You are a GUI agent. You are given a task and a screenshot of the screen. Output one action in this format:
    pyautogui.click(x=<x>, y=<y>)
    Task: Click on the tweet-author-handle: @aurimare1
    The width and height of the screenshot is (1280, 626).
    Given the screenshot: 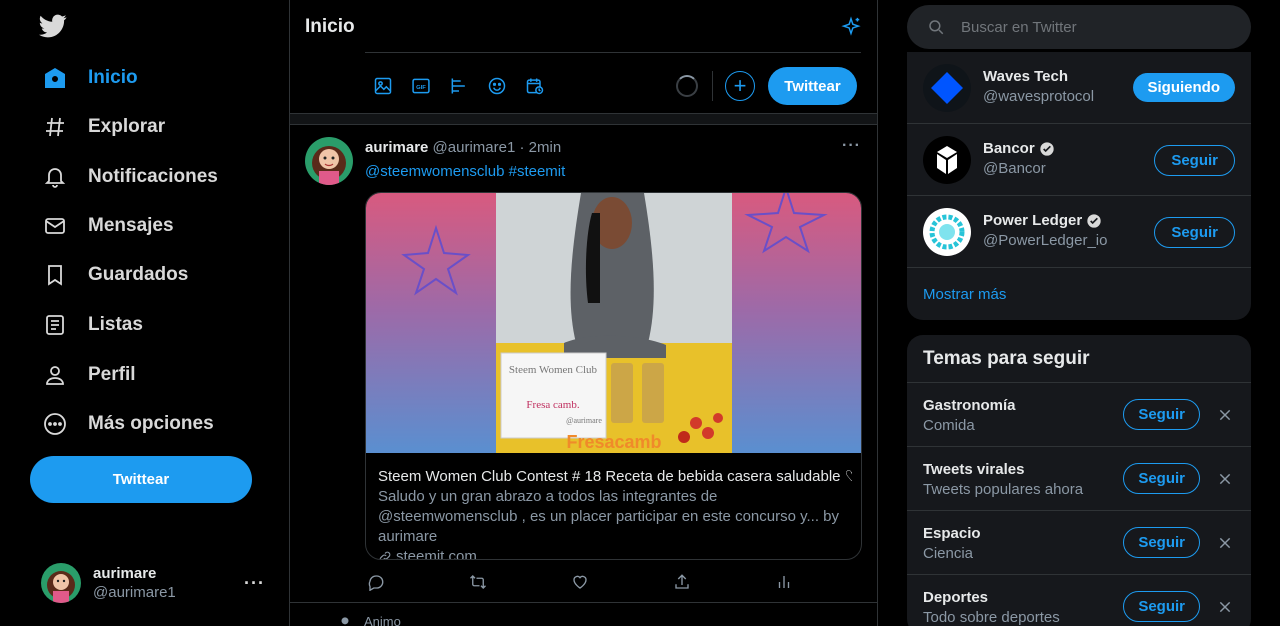 What is the action you would take?
    pyautogui.click(x=474, y=147)
    